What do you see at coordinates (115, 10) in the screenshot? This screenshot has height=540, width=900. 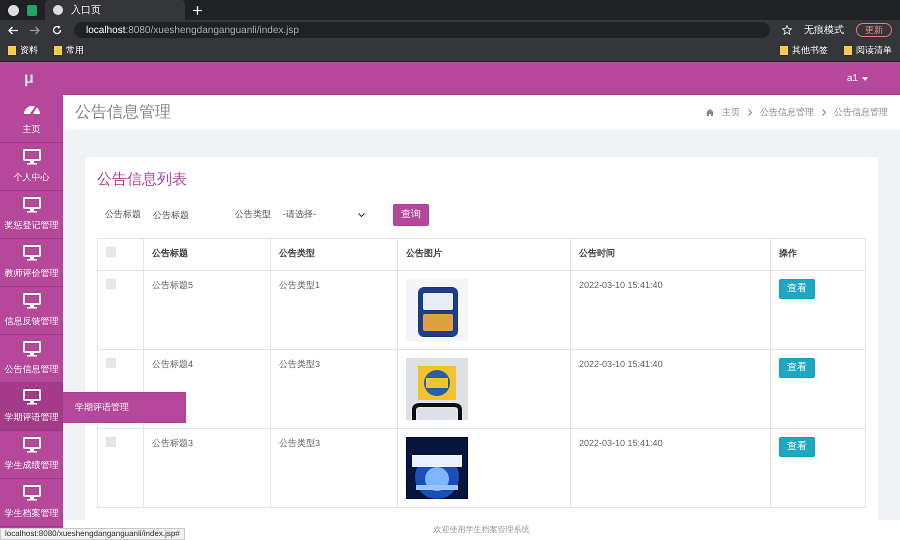 I see `browser-tab: 入口页` at bounding box center [115, 10].